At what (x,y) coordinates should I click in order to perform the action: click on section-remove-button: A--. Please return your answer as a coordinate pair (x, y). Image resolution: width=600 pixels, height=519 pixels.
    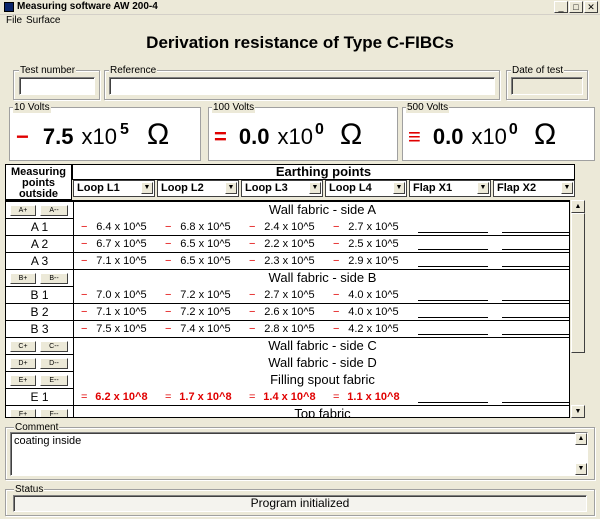
    Looking at the image, I should click on (54, 210).